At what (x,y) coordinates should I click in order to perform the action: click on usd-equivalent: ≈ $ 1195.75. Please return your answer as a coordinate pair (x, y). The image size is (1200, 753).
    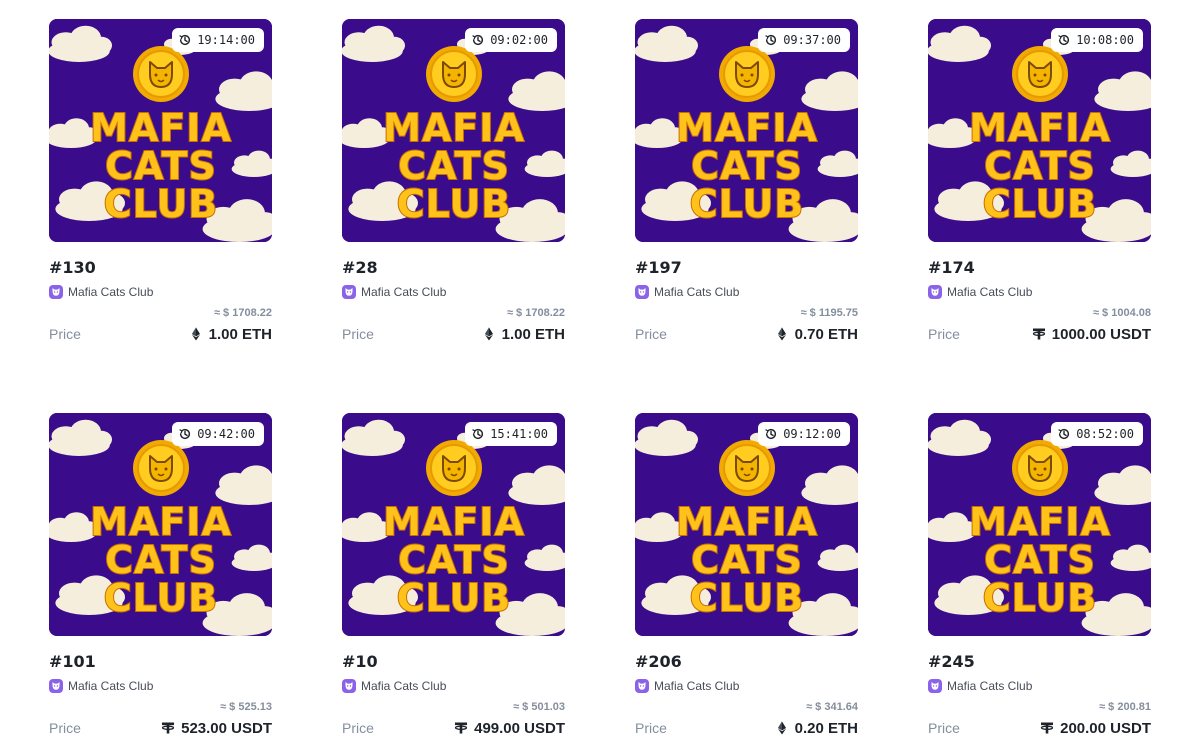
    Looking at the image, I should click on (829, 313).